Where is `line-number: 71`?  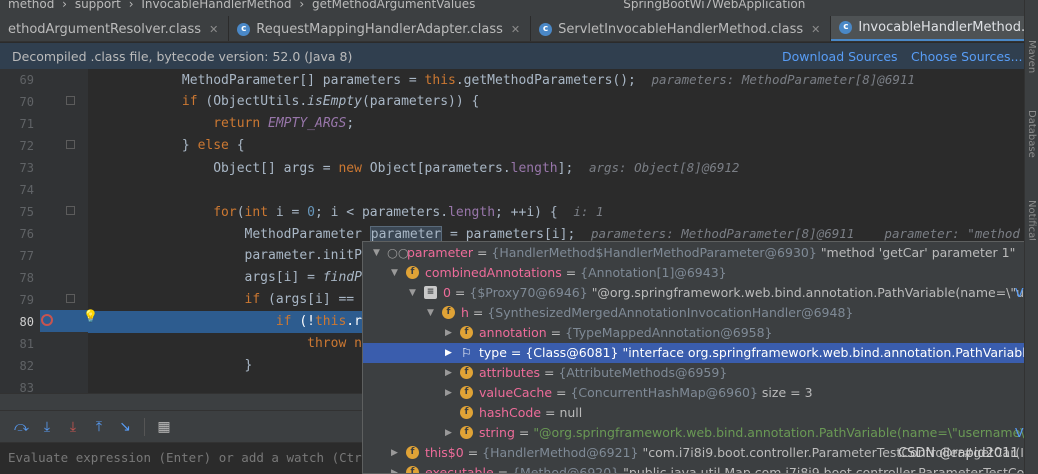 line-number: 71 is located at coordinates (26, 124).